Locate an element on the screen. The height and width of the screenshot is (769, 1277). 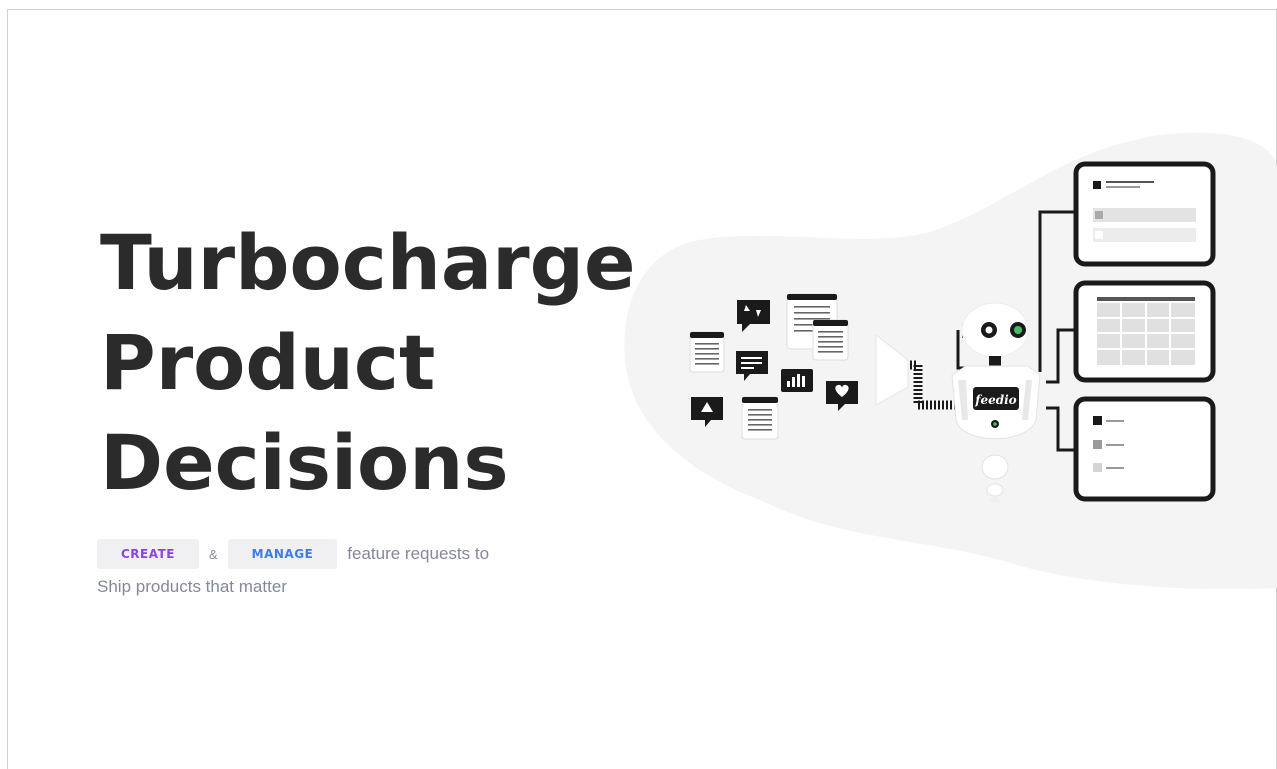
dashboard-screen-top is located at coordinates (1144, 214).